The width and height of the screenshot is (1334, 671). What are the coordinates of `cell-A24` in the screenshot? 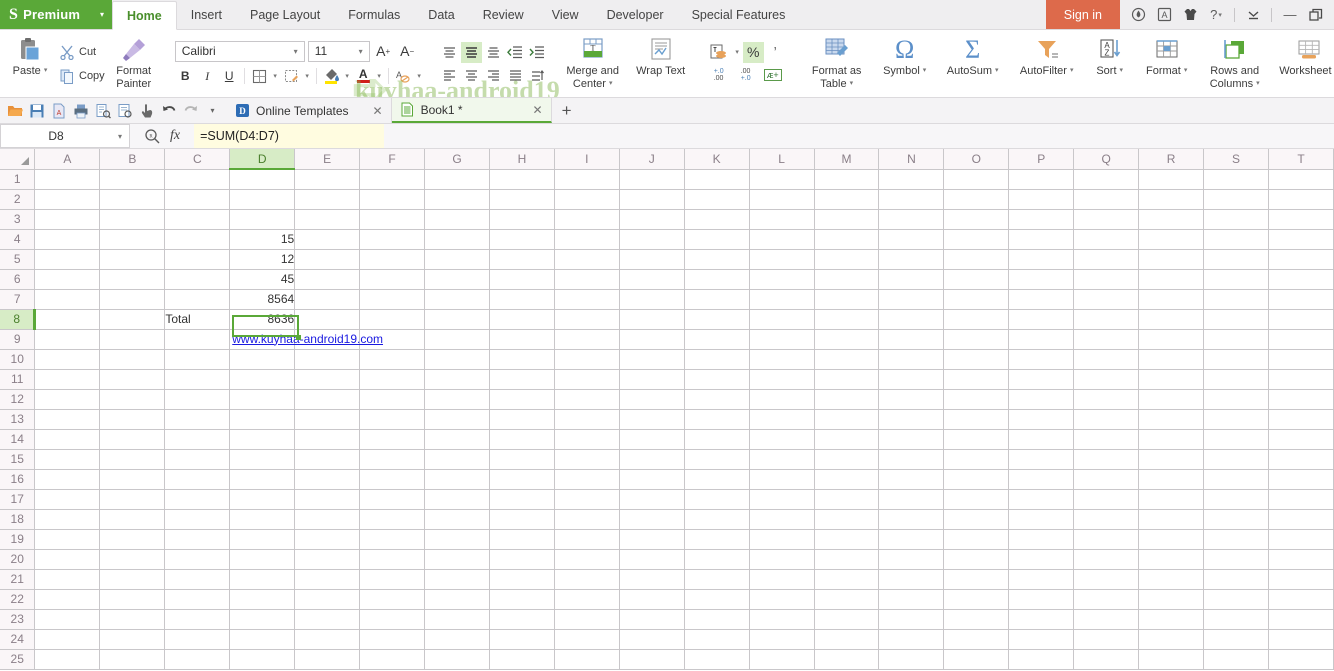 It's located at (67, 639).